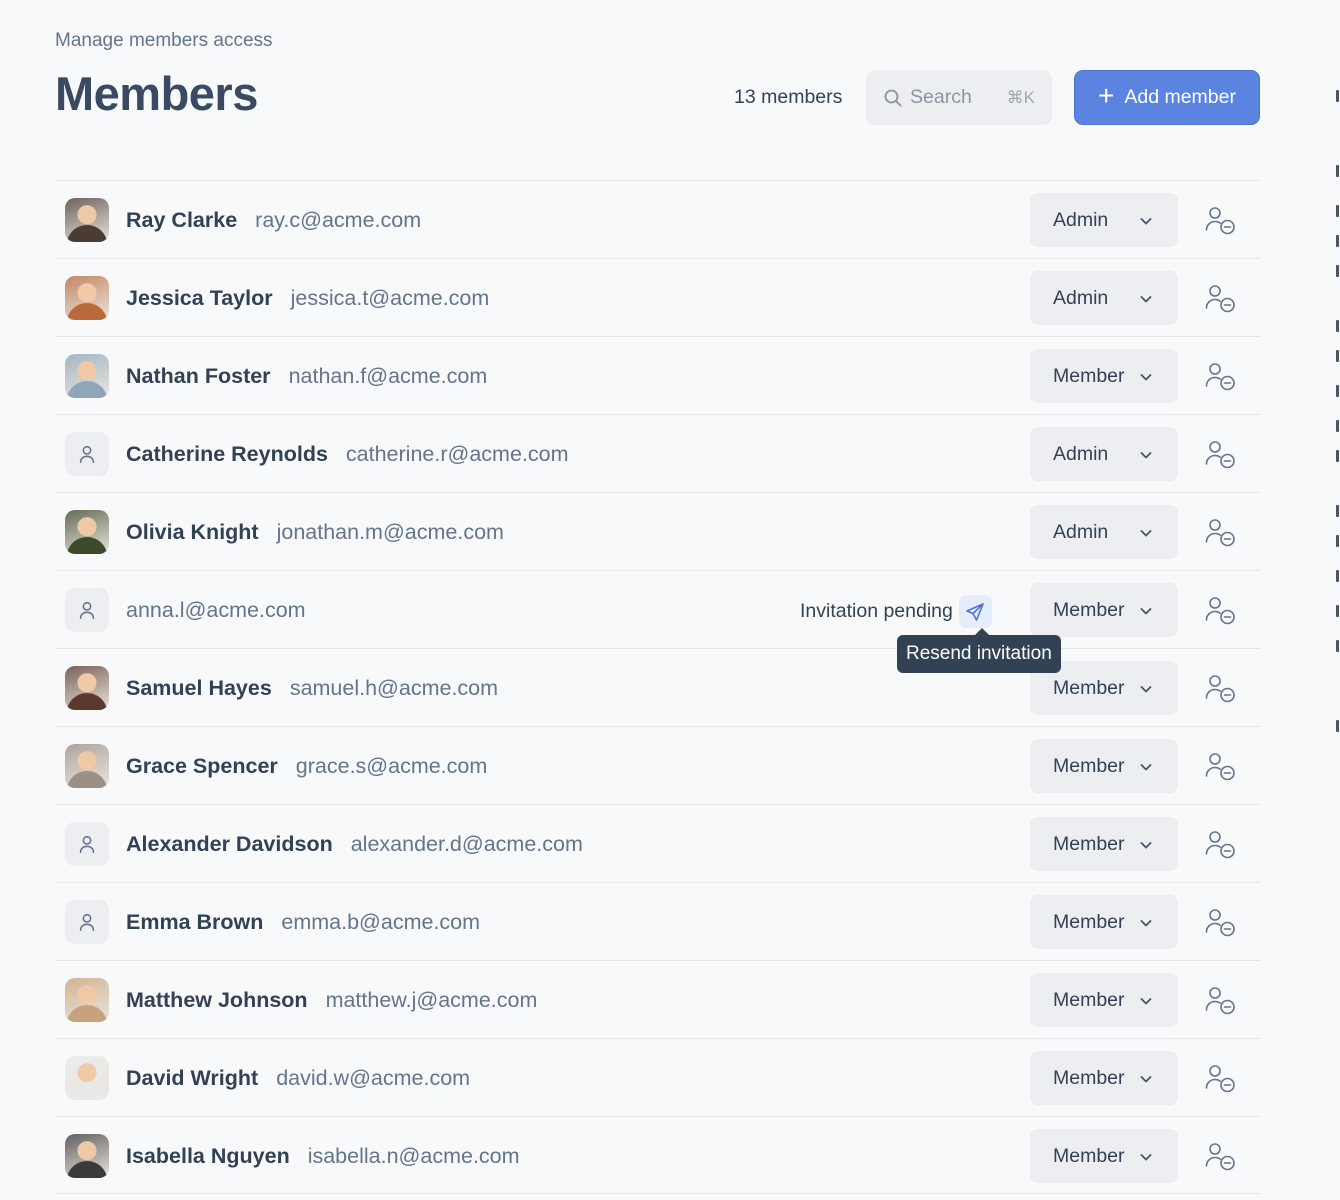  Describe the element at coordinates (390, 298) in the screenshot. I see `member-email: jessica.t@acme.com` at that location.